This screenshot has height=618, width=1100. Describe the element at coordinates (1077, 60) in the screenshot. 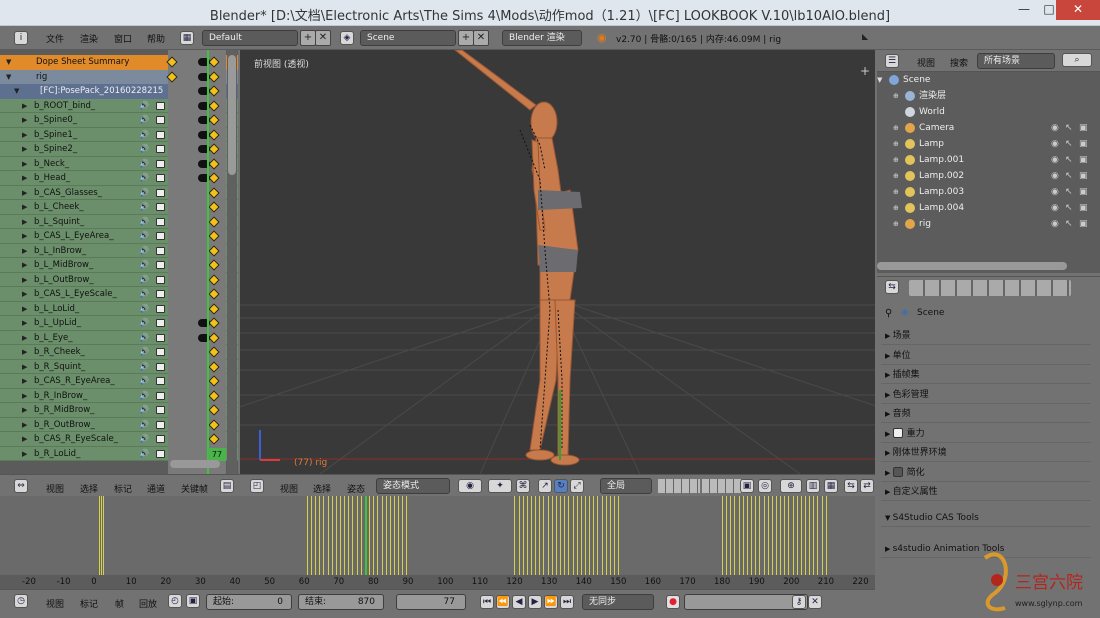

I see `outliner-search-icon: ⌕` at that location.